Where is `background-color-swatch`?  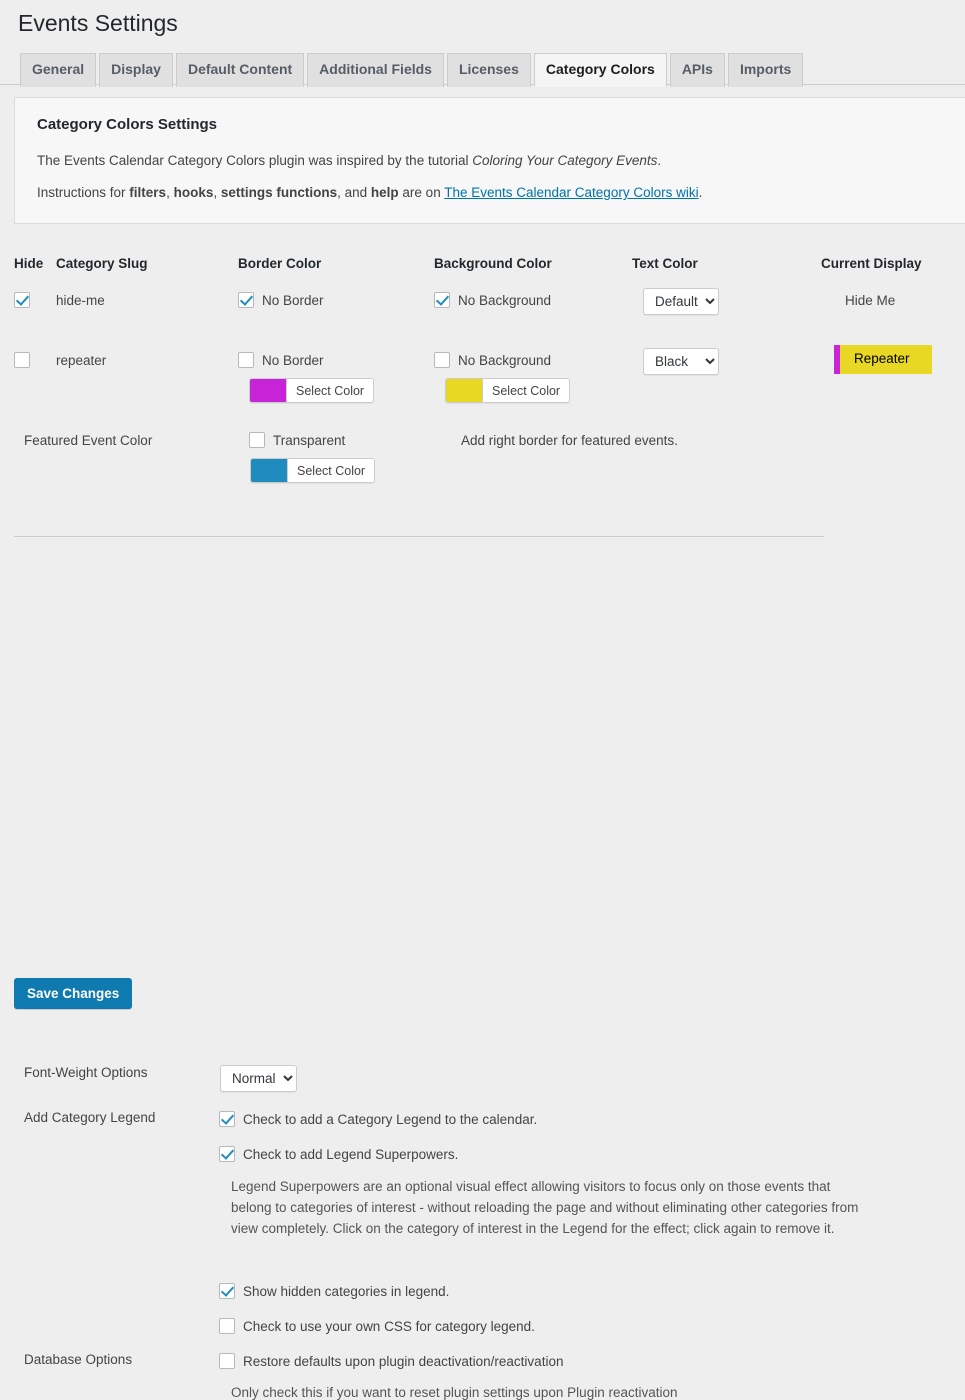 background-color-swatch is located at coordinates (464, 391).